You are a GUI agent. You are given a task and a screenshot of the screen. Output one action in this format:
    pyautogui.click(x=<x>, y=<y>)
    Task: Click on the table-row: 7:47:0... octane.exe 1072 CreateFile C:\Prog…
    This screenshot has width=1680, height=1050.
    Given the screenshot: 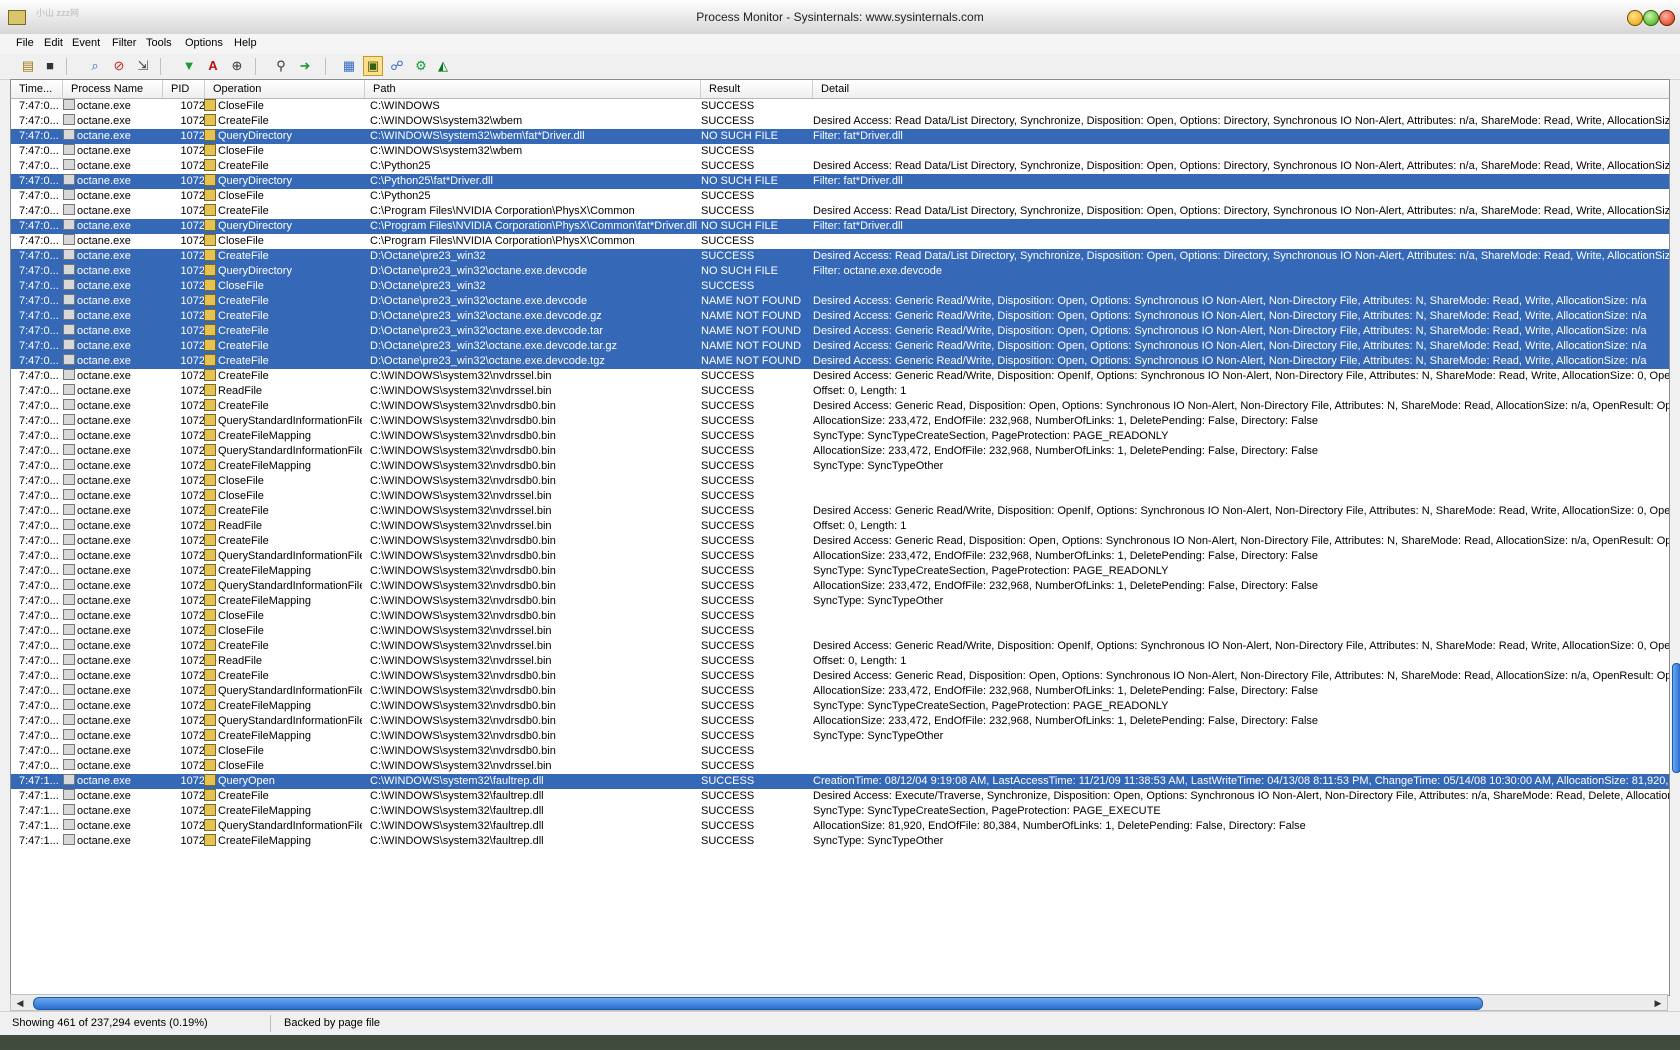 What is the action you would take?
    pyautogui.click(x=840, y=211)
    